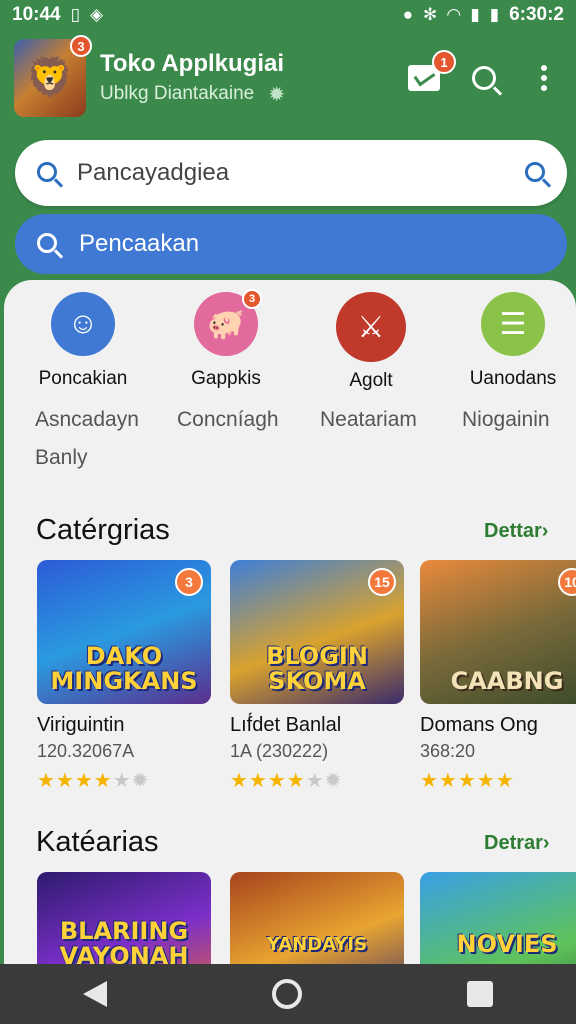 This screenshot has height=1024, width=576. I want to click on see-more-label: Detrar, so click(513, 843).